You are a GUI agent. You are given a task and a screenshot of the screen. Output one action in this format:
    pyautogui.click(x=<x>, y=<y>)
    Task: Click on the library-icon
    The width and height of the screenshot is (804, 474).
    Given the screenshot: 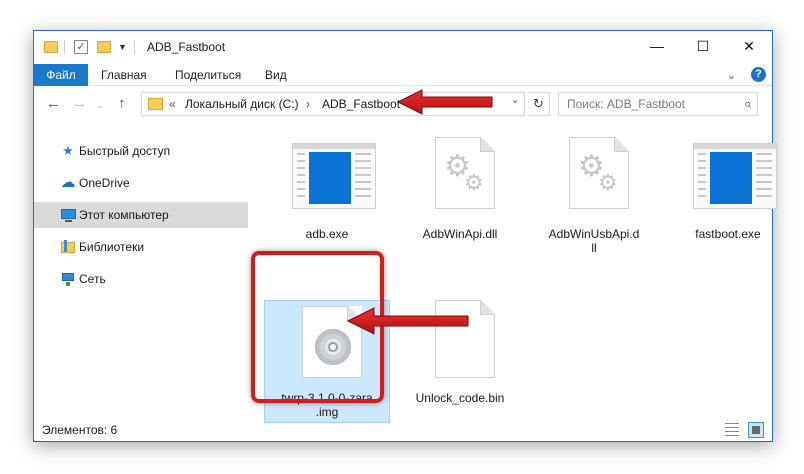 What is the action you would take?
    pyautogui.click(x=68, y=247)
    